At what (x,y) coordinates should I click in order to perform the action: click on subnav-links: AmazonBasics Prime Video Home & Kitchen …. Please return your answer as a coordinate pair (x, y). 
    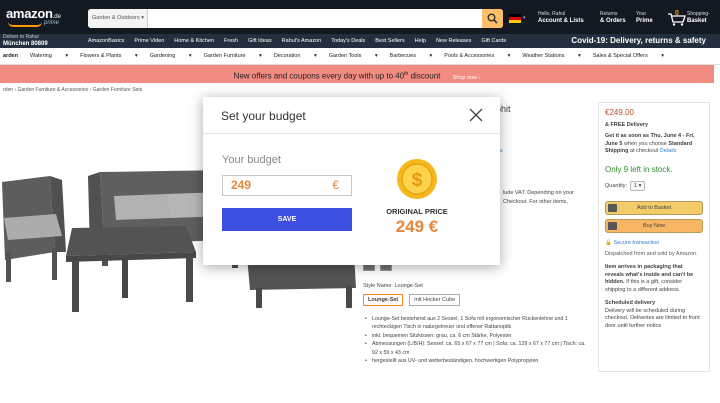
    Looking at the image, I should click on (302, 41).